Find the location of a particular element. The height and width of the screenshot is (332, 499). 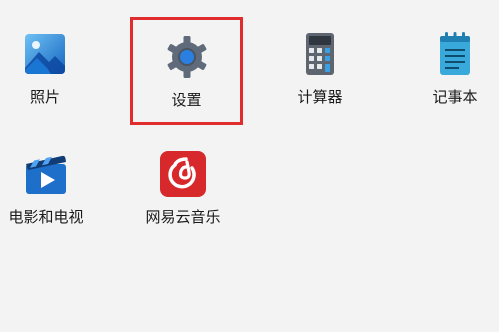

photos-icon is located at coordinates (45, 54).